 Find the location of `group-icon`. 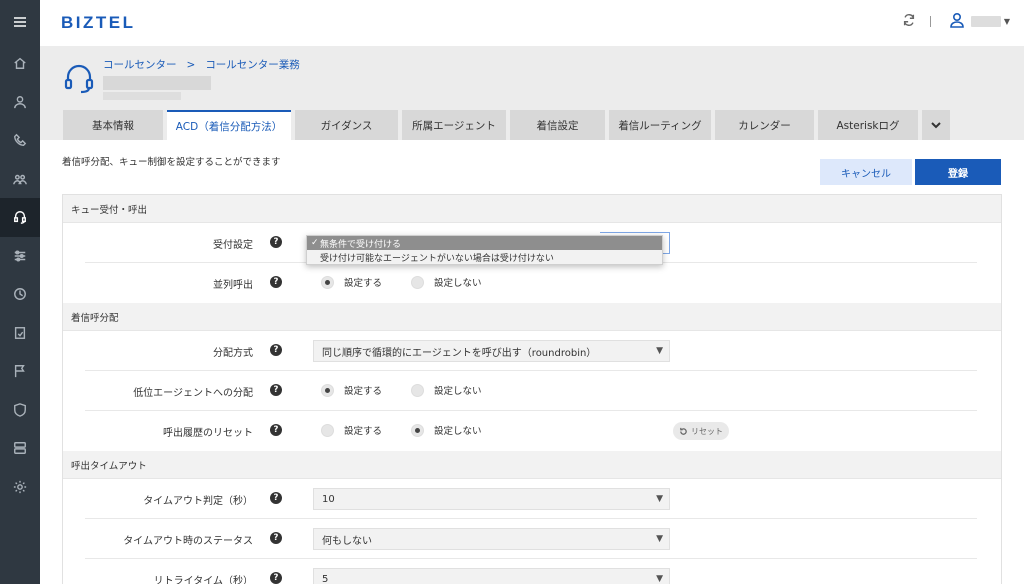

group-icon is located at coordinates (20, 179).